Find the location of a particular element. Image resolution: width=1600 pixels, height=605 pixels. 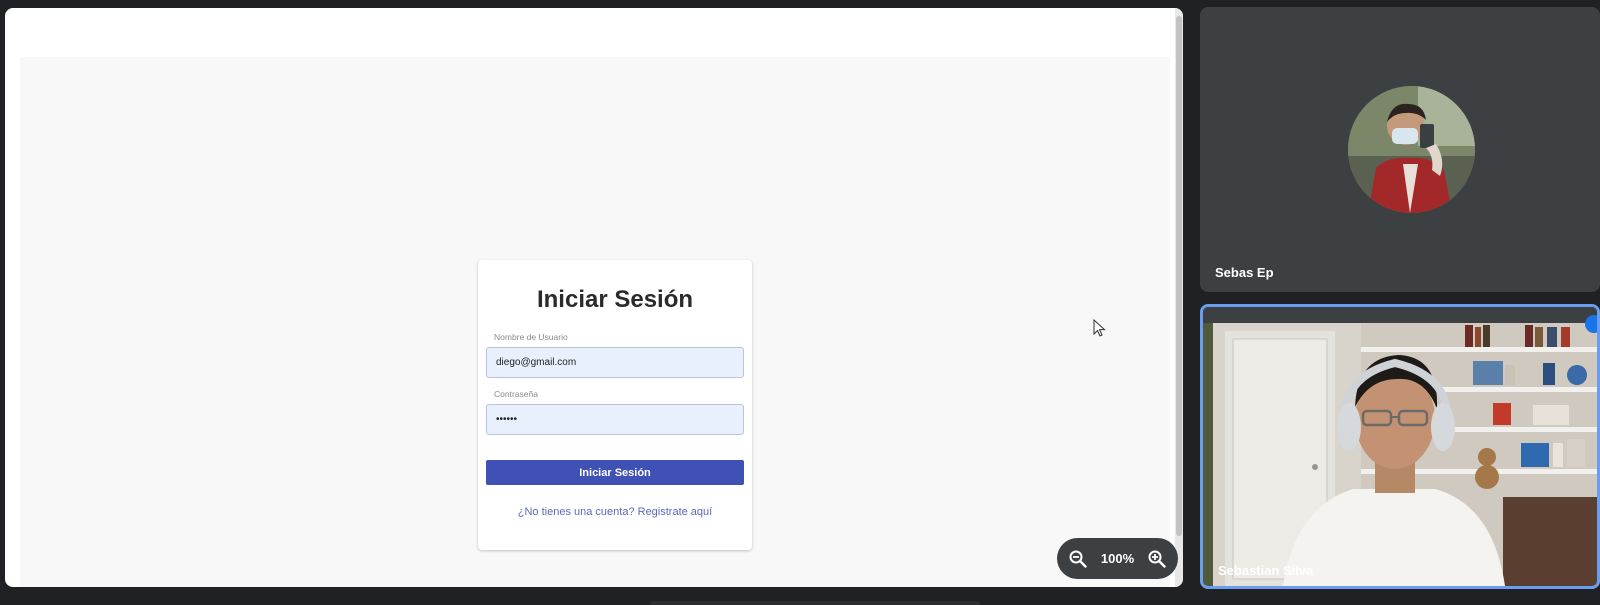

page-scrollbar is located at coordinates (1179, 297).